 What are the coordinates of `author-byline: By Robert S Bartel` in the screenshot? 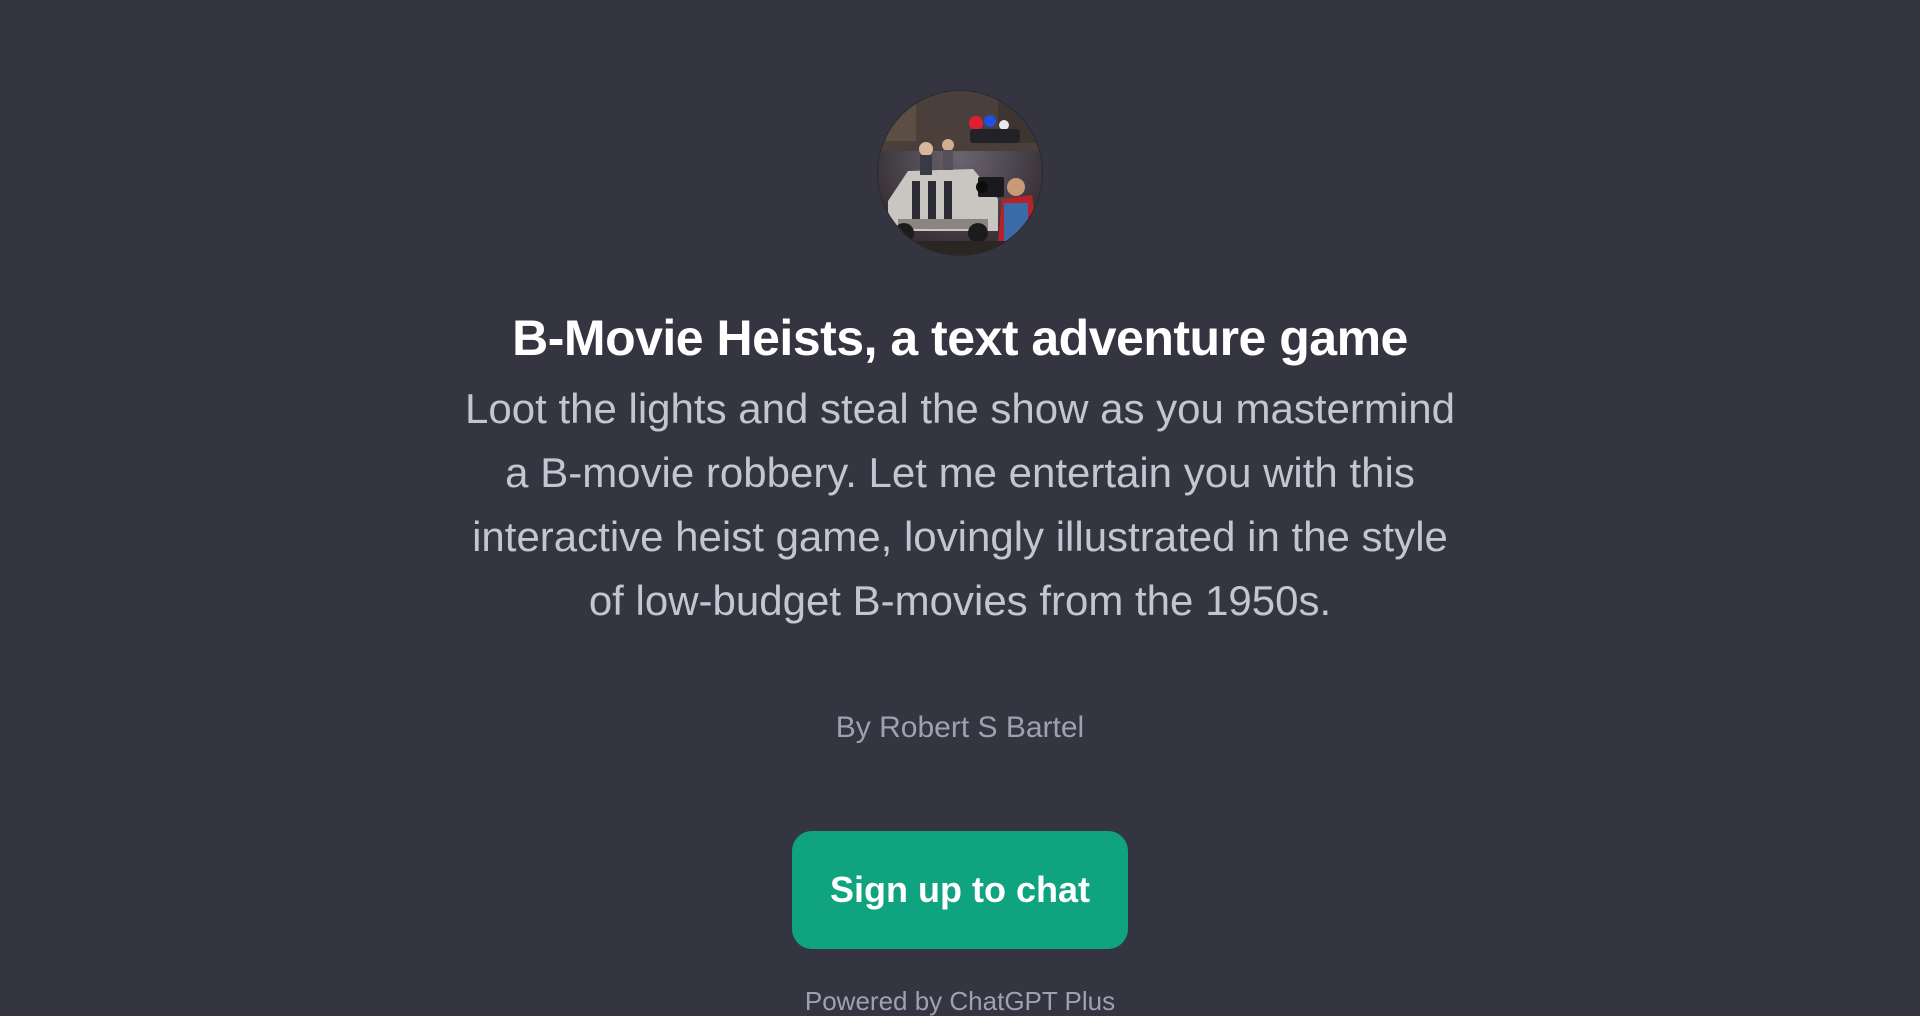 It's located at (960, 727).